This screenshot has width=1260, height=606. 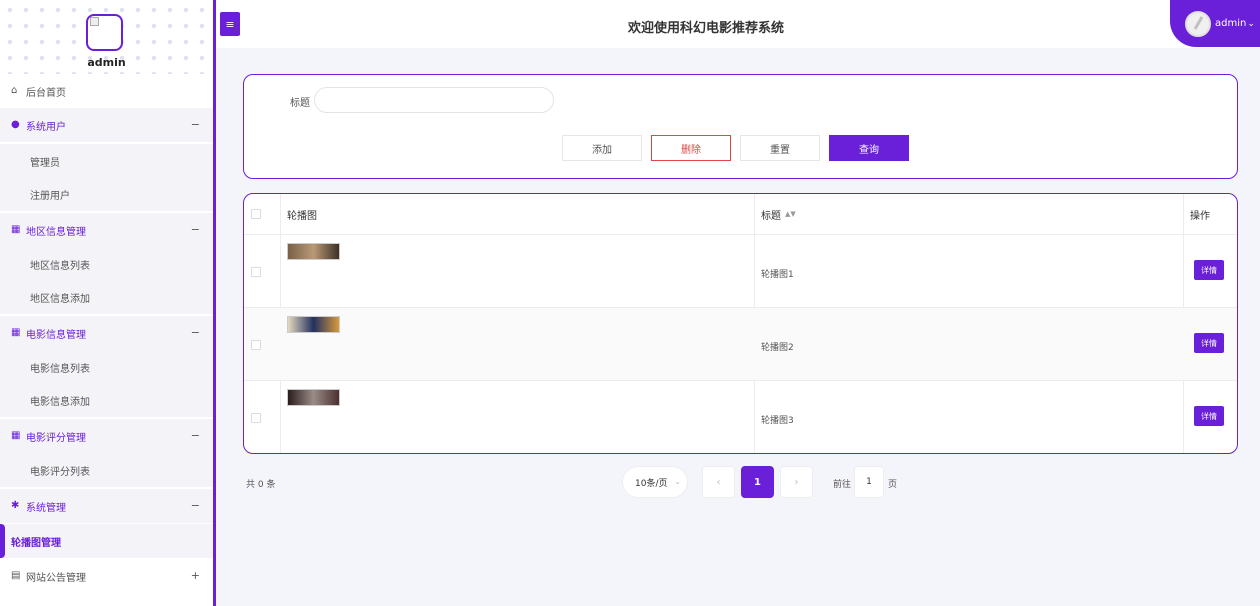 What do you see at coordinates (45, 163) in the screenshot?
I see `sidebar-item-label: 管理员` at bounding box center [45, 163].